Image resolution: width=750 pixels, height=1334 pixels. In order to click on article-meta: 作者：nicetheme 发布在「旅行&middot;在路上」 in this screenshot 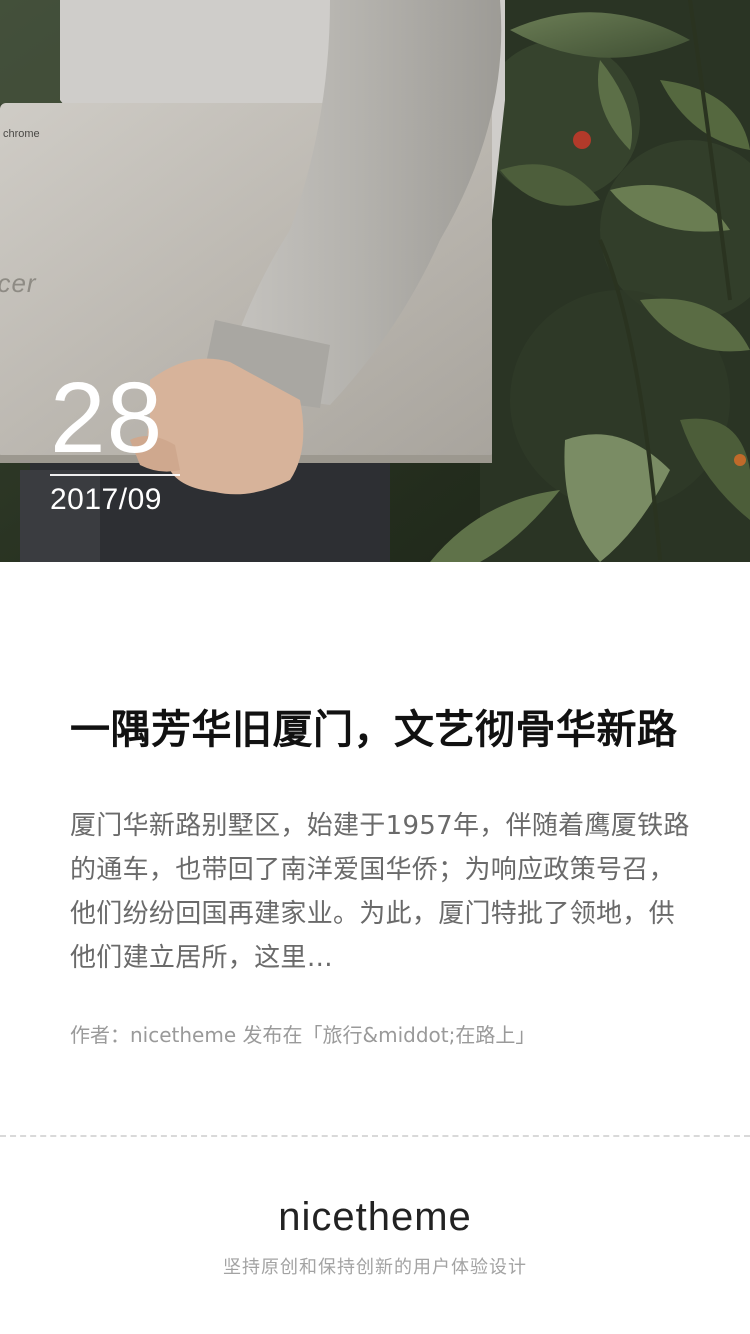, I will do `click(303, 1035)`.